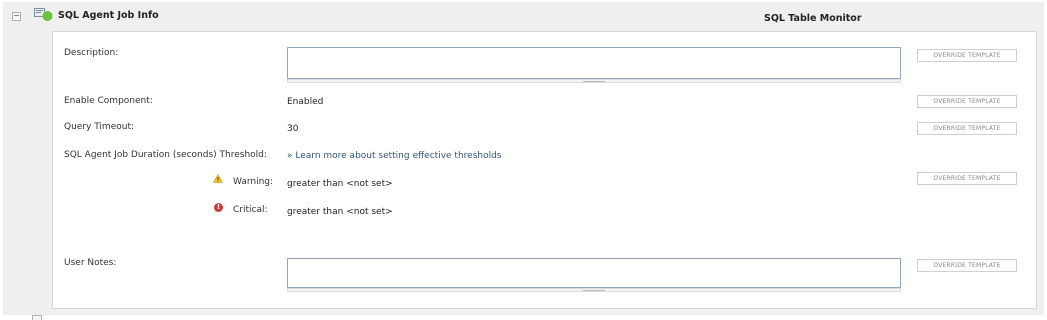 The width and height of the screenshot is (1047, 320). I want to click on enable-component-label: Enable Component:, so click(108, 101).